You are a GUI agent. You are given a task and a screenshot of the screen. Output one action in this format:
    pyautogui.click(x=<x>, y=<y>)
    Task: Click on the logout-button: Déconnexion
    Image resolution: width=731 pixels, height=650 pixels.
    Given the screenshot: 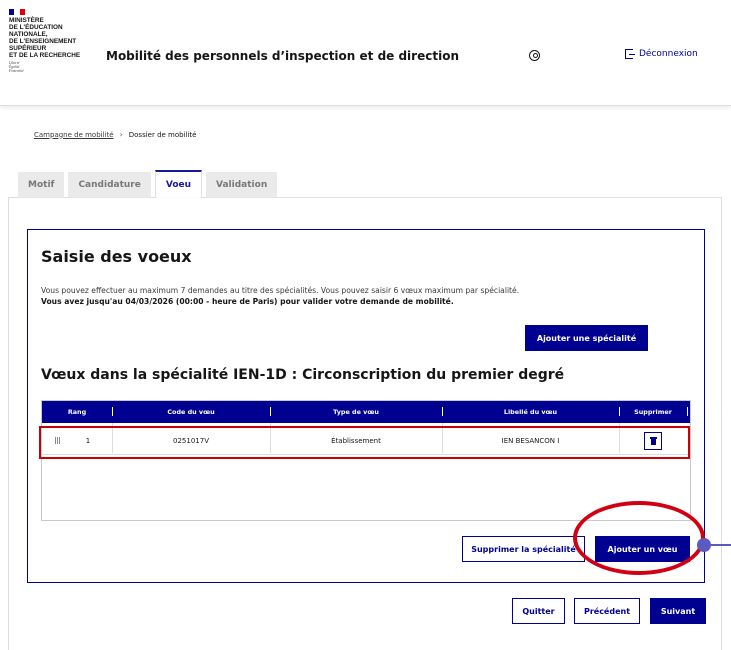 What is the action you would take?
    pyautogui.click(x=661, y=54)
    